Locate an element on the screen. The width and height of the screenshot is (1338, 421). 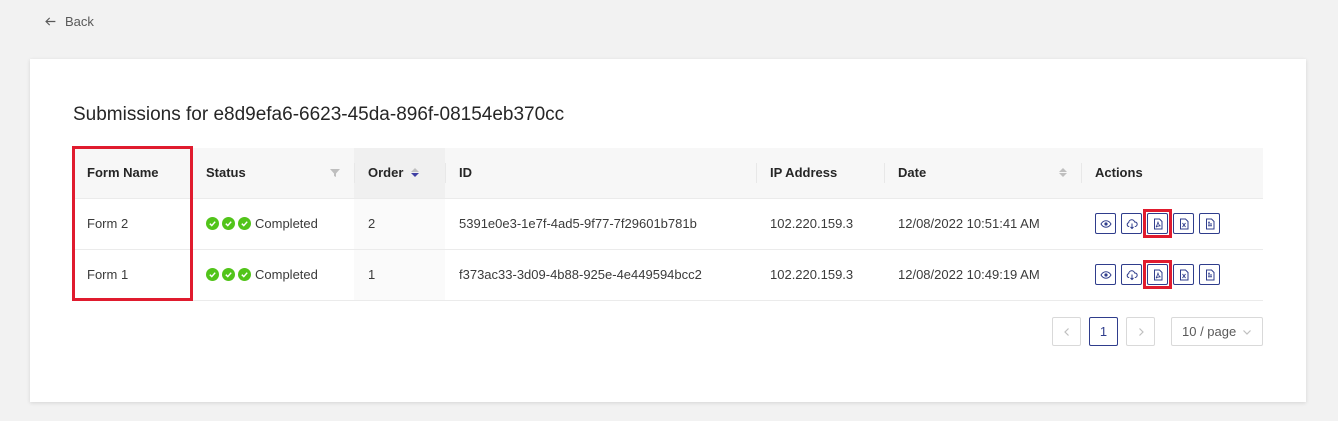
page-size-select: 10 / page is located at coordinates (1217, 331).